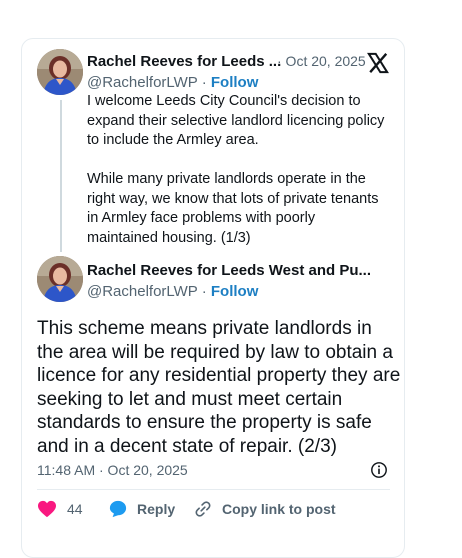 This screenshot has width=462, height=558. I want to click on x-logo-icon, so click(378, 63).